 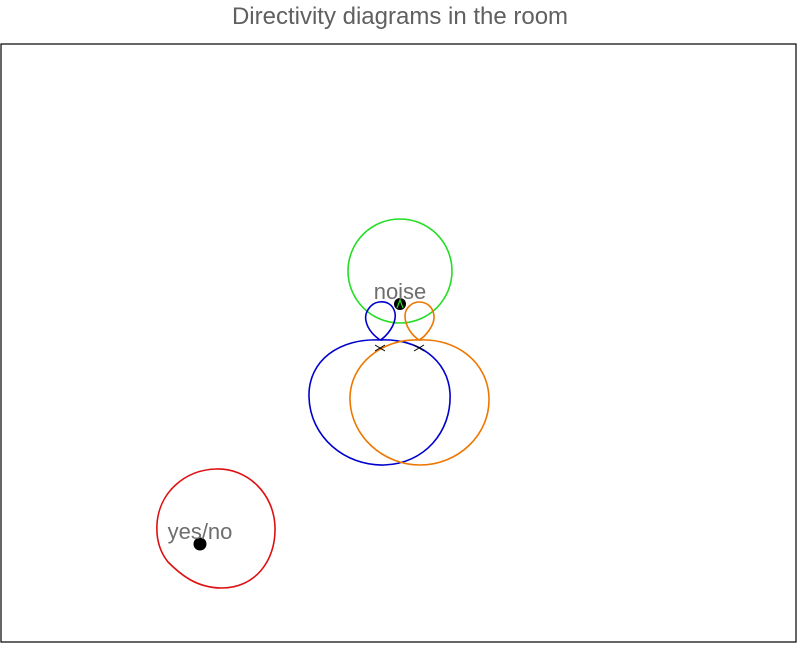 What do you see at coordinates (400, 291) in the screenshot?
I see `noise-source-label: noise` at bounding box center [400, 291].